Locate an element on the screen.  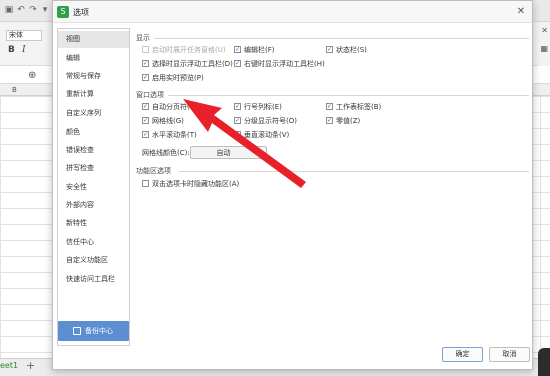
backup-center-label: 备份中心 is located at coordinates (99, 331).